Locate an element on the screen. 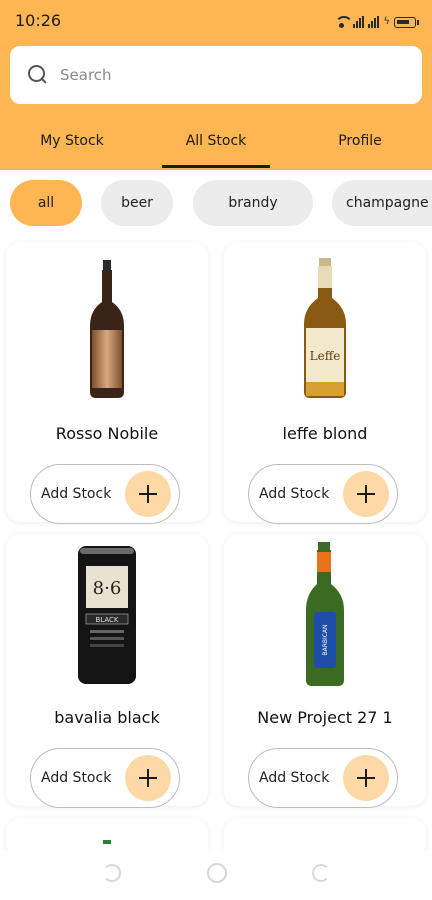  search-input is located at coordinates (220, 75).